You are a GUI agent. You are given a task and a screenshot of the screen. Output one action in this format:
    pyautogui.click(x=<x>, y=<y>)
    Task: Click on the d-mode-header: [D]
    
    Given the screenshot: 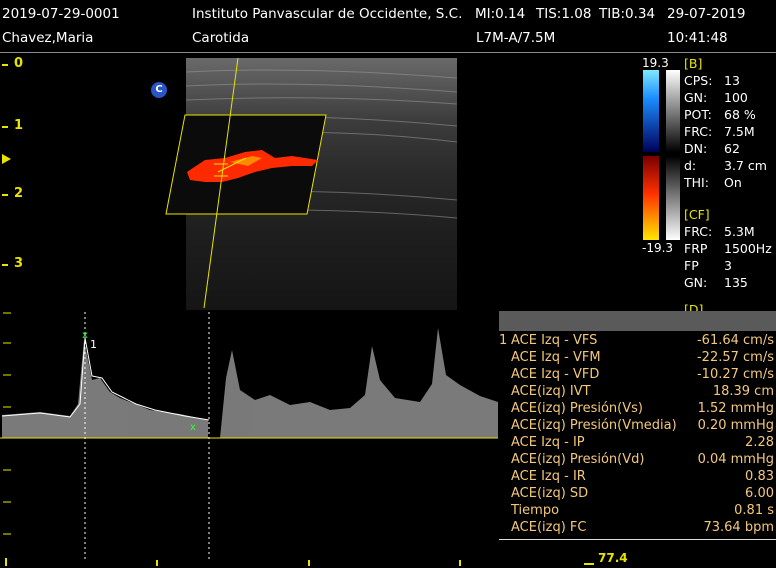 What is the action you would take?
    pyautogui.click(x=694, y=306)
    